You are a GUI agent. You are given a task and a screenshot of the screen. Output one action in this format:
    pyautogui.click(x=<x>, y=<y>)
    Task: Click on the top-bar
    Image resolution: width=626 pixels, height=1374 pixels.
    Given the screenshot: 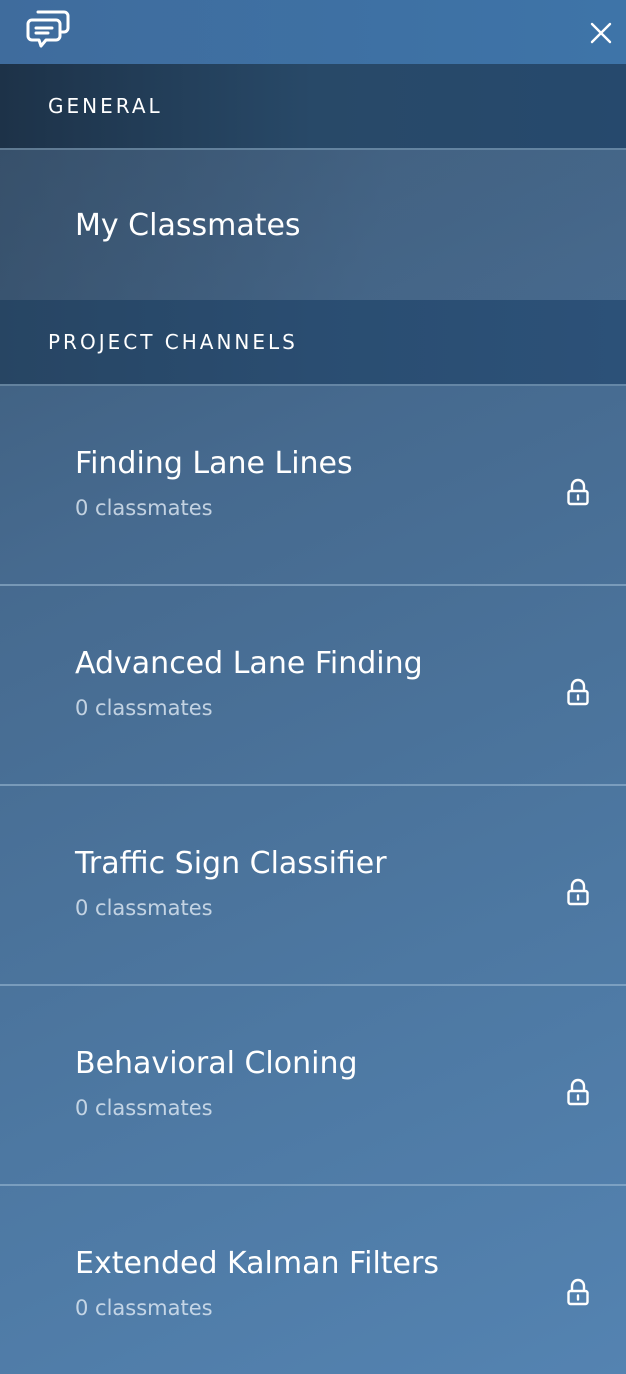 What is the action you would take?
    pyautogui.click(x=313, y=32)
    